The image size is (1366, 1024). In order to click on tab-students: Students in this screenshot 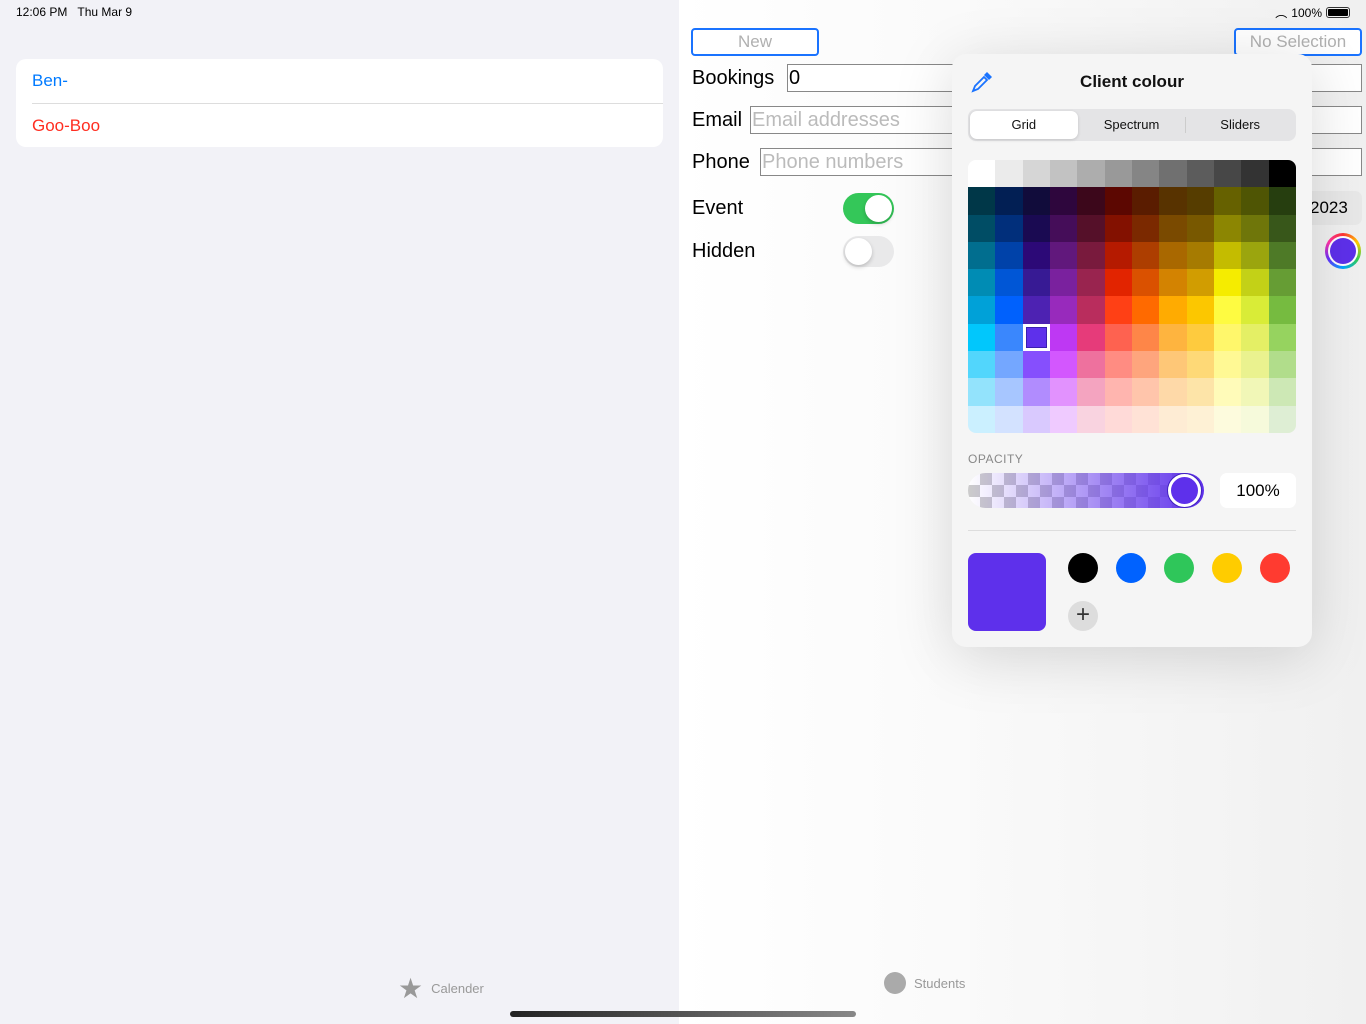, I will do `click(924, 983)`.